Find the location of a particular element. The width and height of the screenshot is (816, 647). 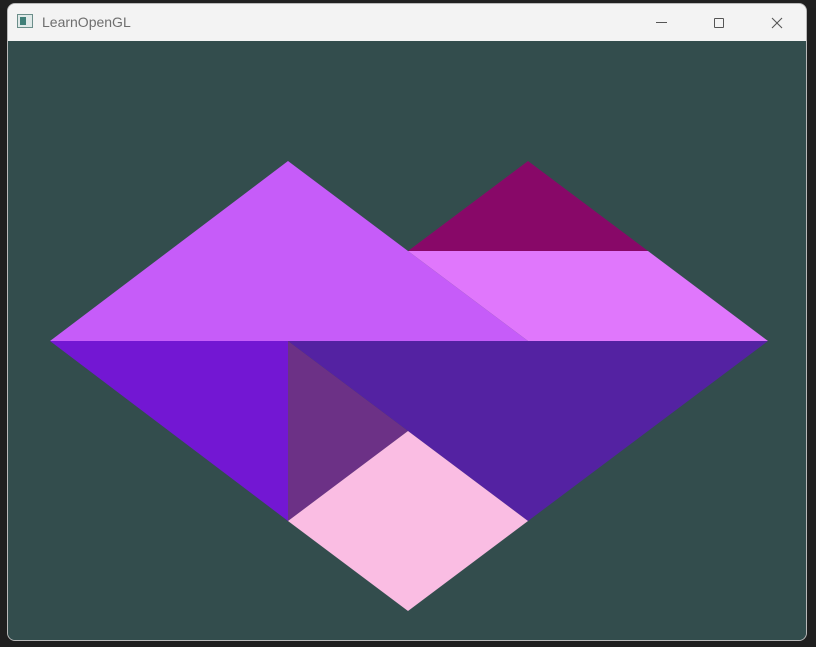

close-icon is located at coordinates (777, 22).